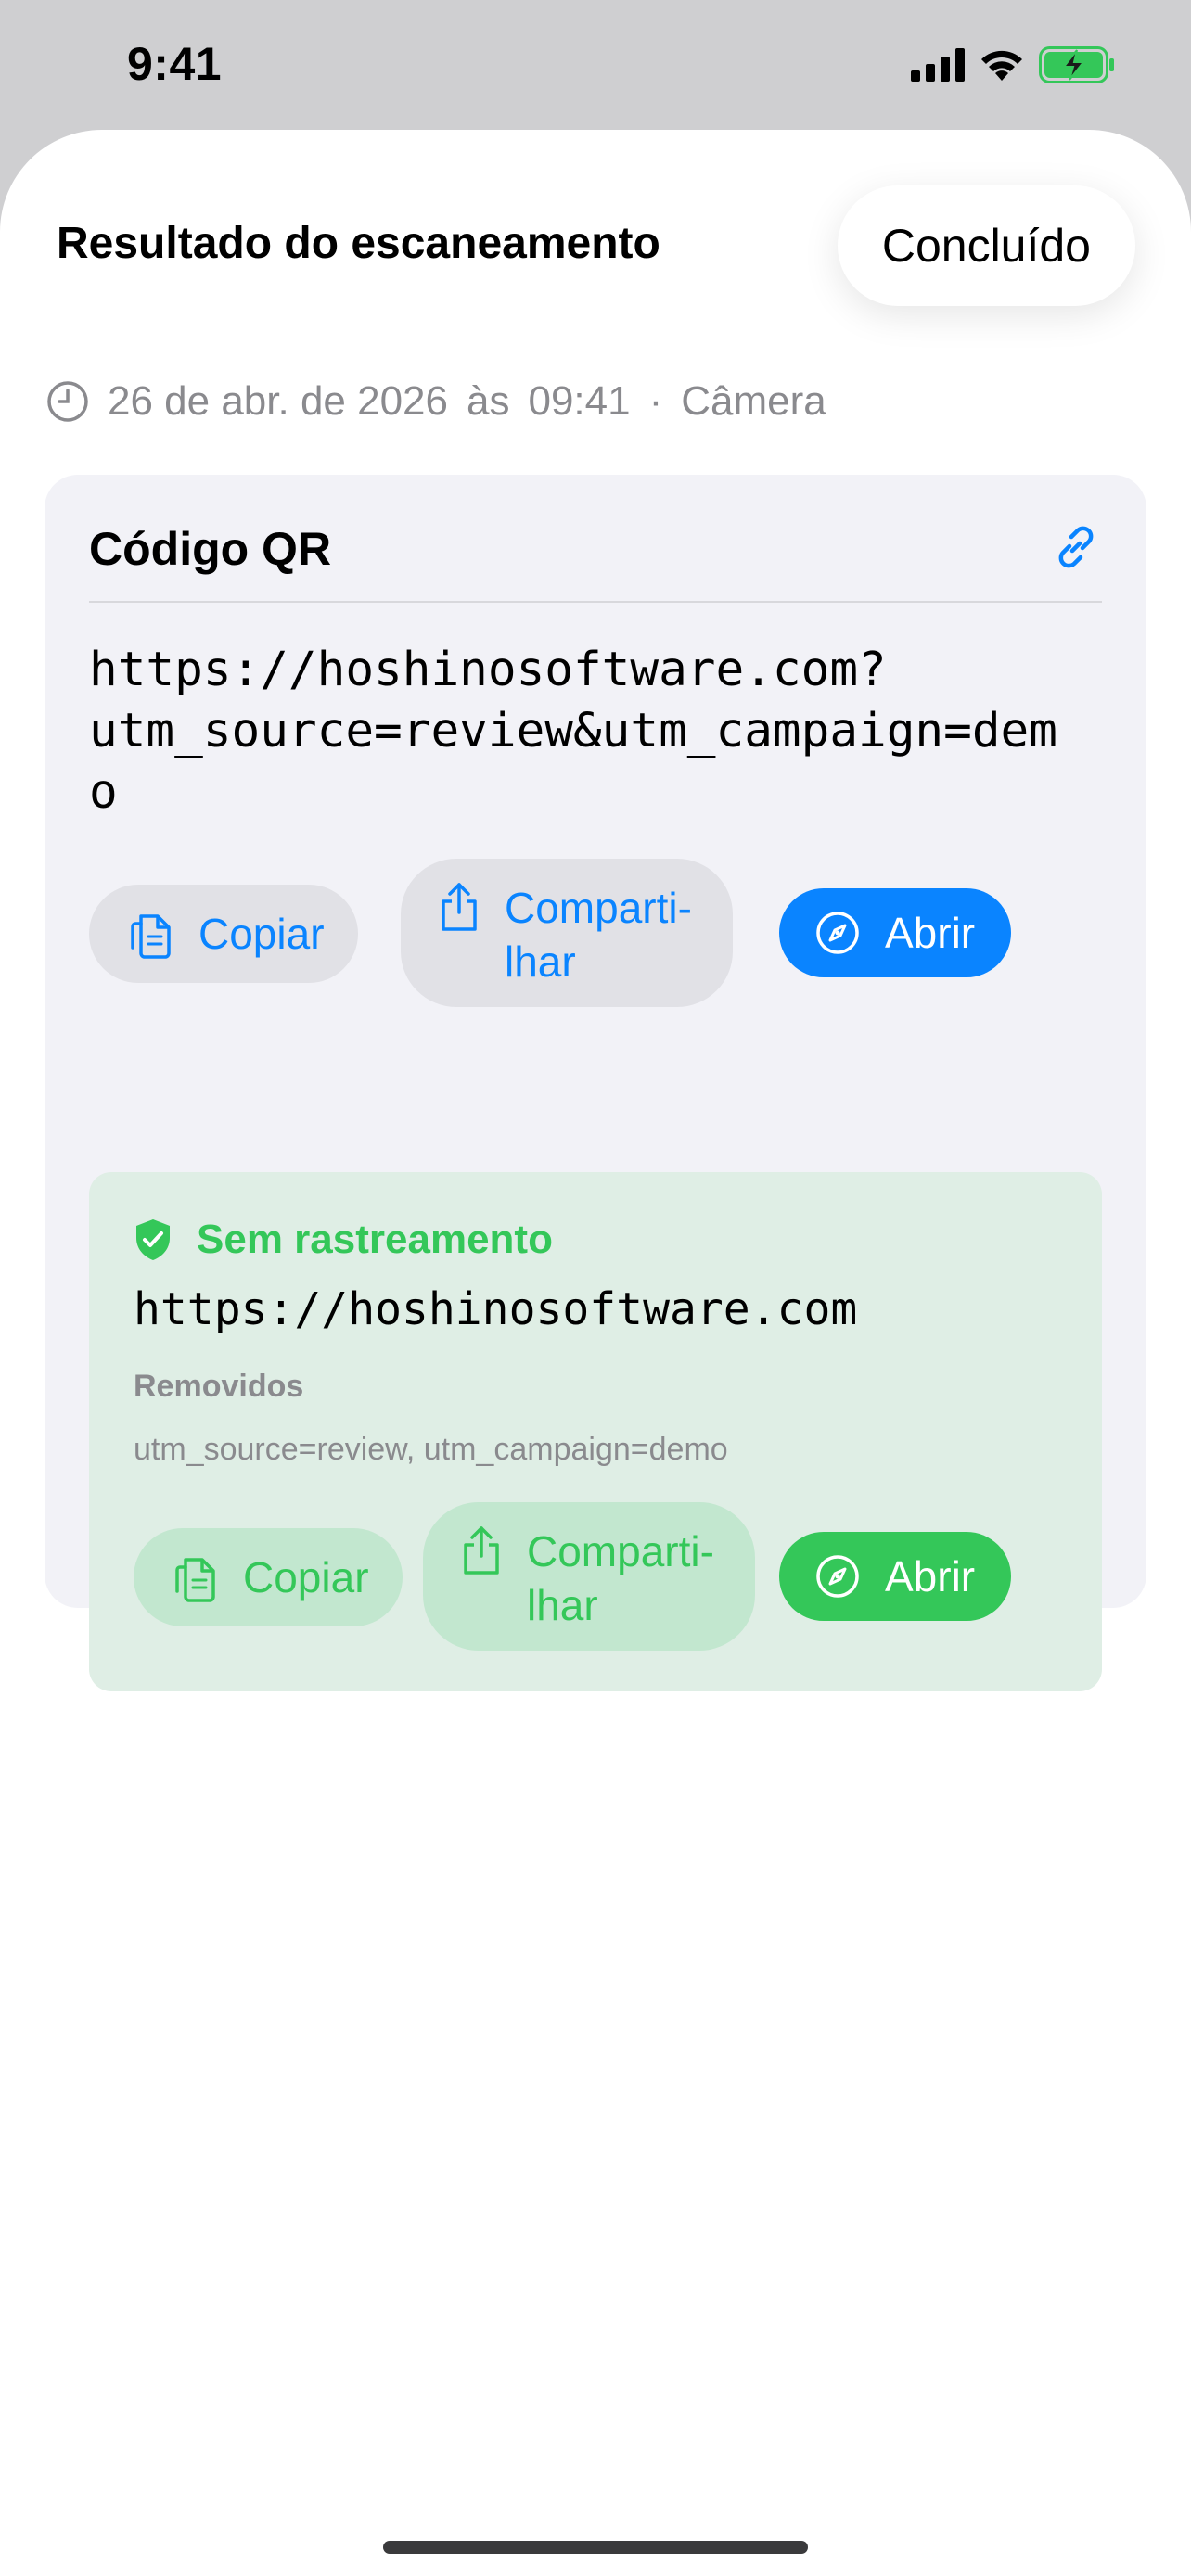 The image size is (1191, 2576). Describe the element at coordinates (375, 1239) in the screenshot. I see `tracking-free-title: Sem rastreamento` at that location.